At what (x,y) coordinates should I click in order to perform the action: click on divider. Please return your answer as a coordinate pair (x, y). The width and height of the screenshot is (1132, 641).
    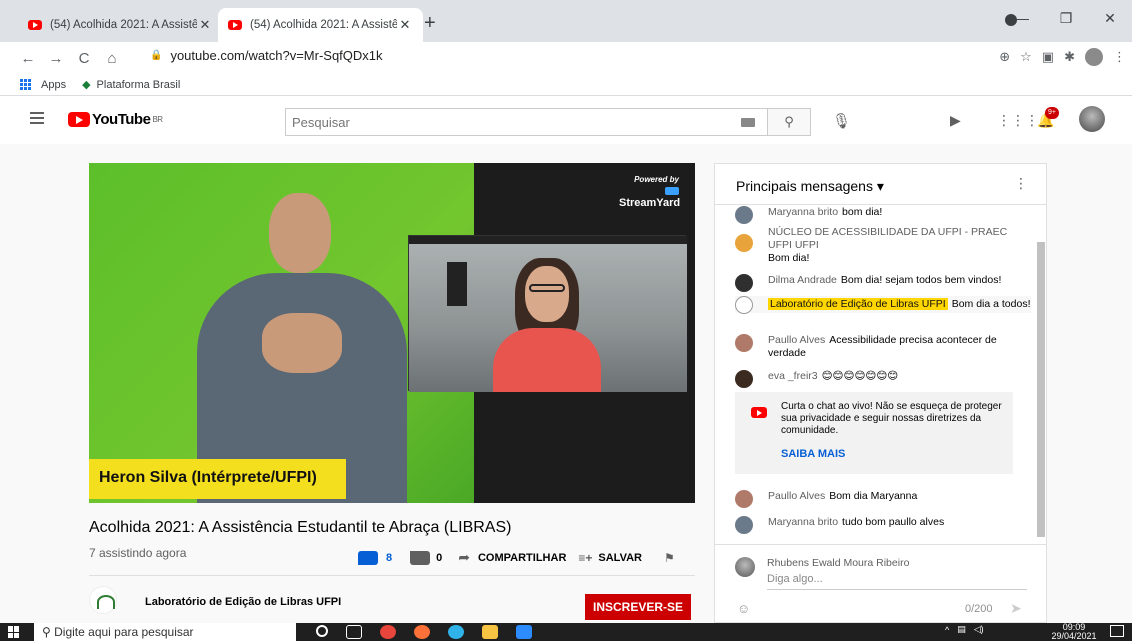
    Looking at the image, I should click on (392, 575).